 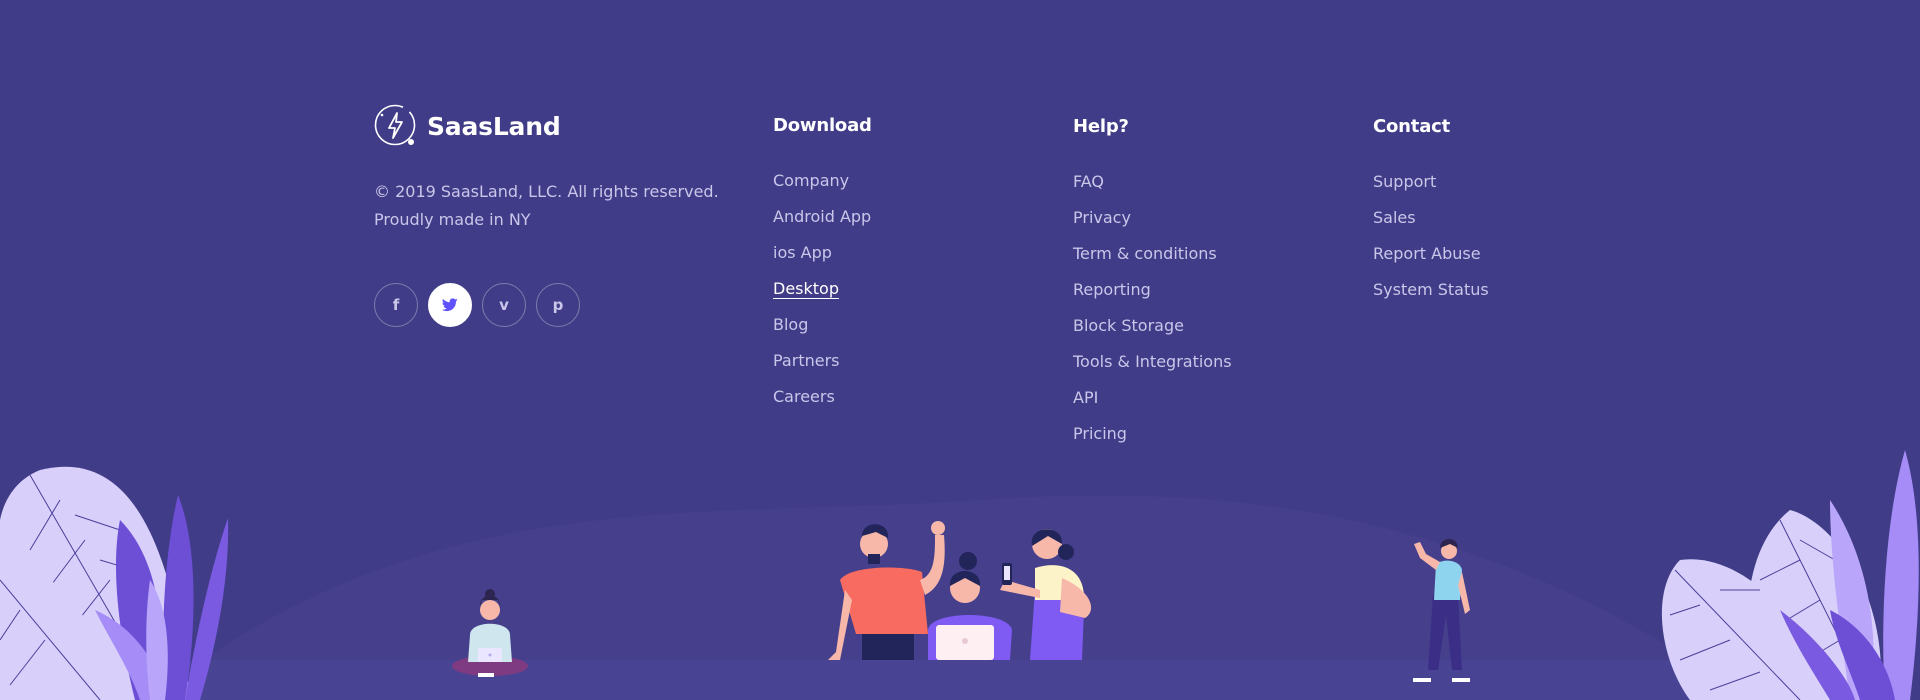 What do you see at coordinates (811, 180) in the screenshot?
I see `link-text: Company` at bounding box center [811, 180].